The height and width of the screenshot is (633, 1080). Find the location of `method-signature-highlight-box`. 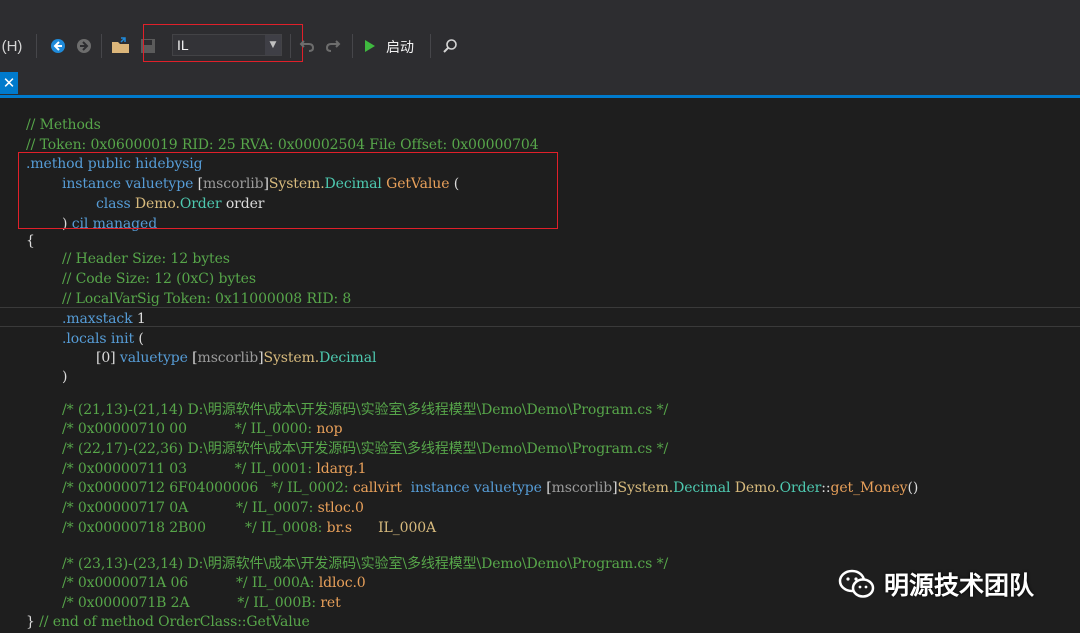

method-signature-highlight-box is located at coordinates (288, 190).